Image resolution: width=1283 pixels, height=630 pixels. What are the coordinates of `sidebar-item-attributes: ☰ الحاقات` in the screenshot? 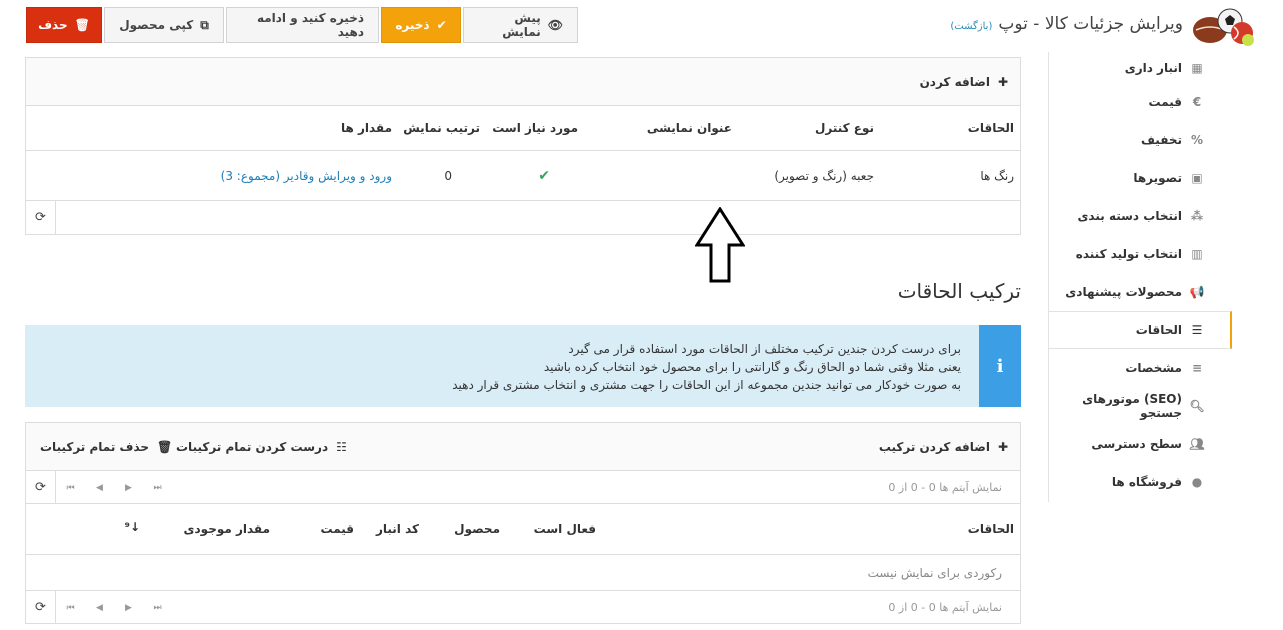 It's located at (1140, 330).